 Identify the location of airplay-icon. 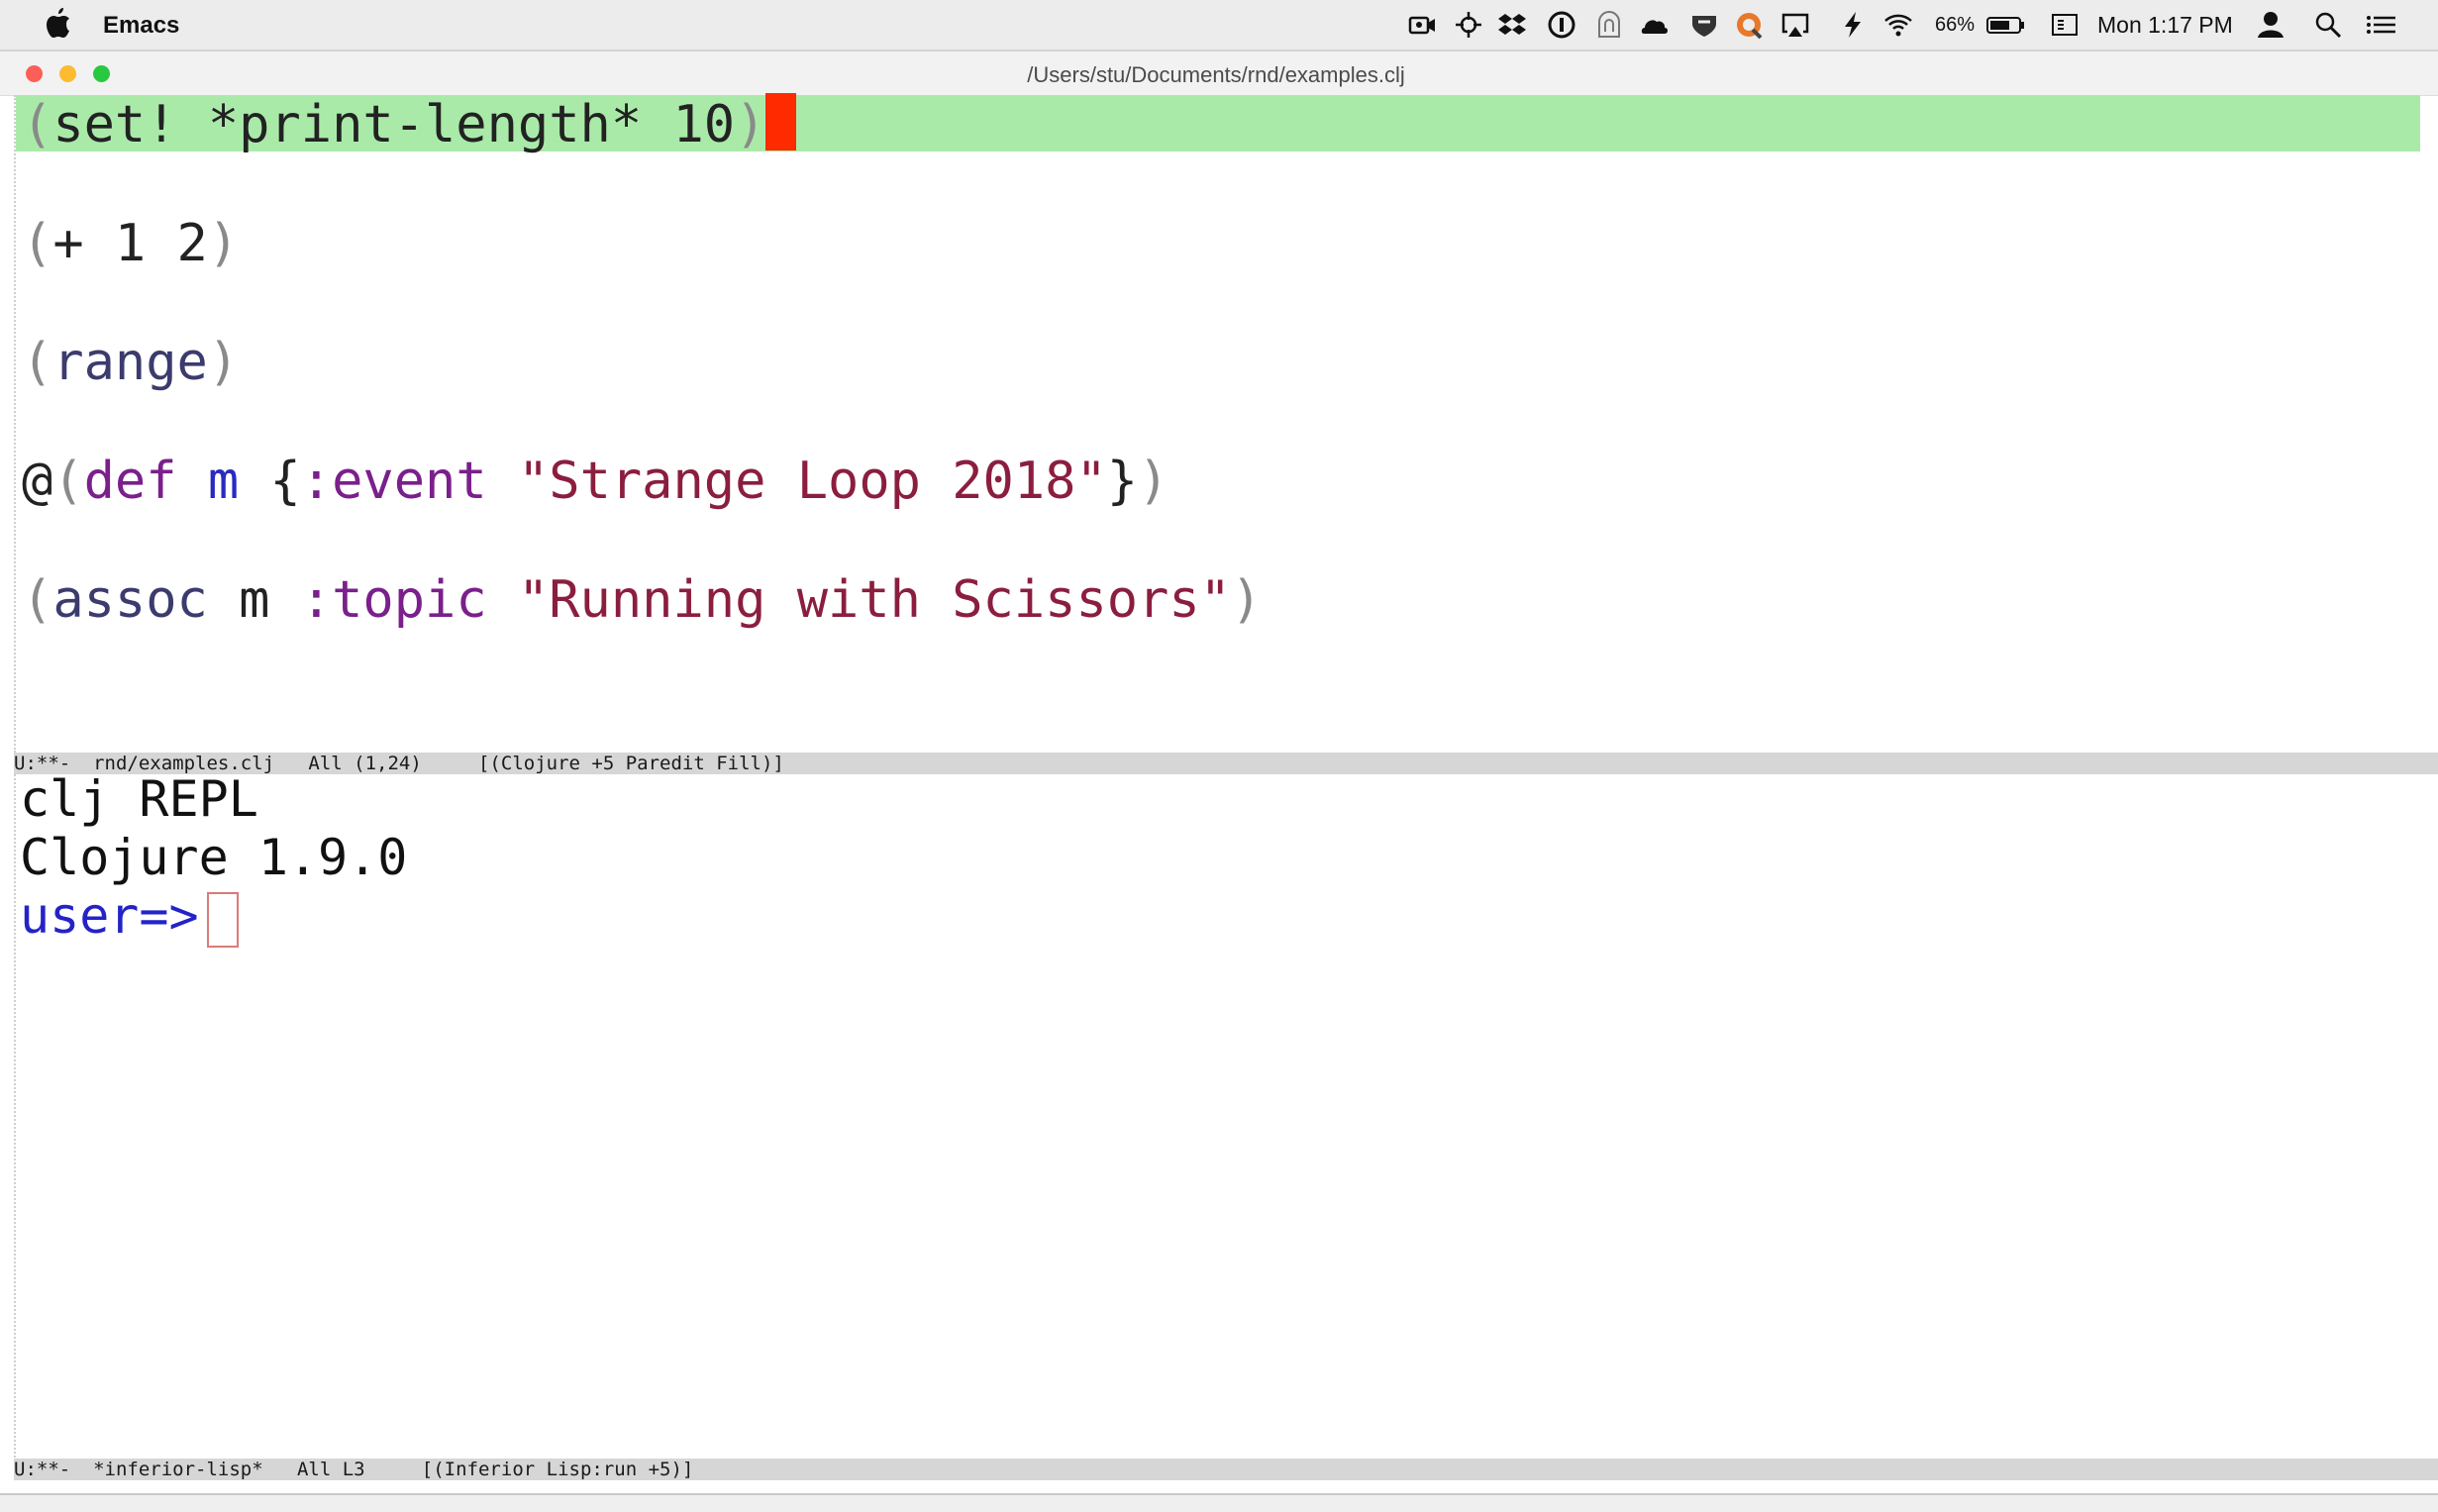
(1795, 25).